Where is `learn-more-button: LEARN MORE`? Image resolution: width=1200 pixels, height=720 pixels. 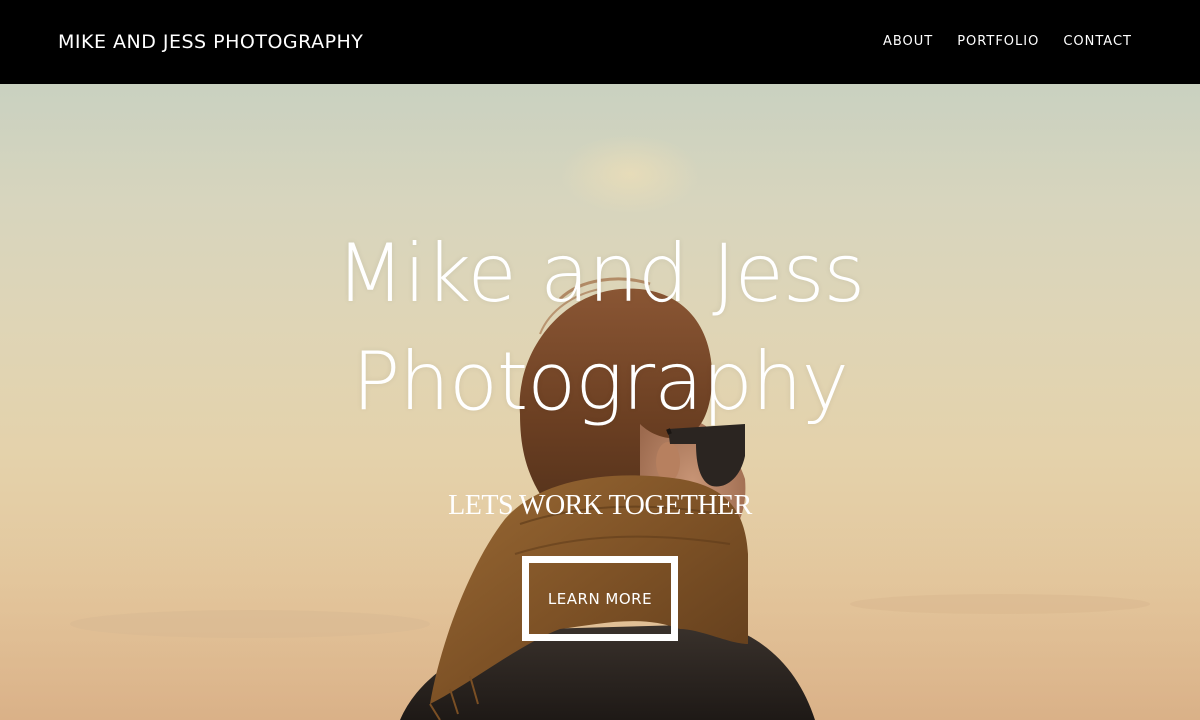
learn-more-button: LEARN MORE is located at coordinates (600, 598).